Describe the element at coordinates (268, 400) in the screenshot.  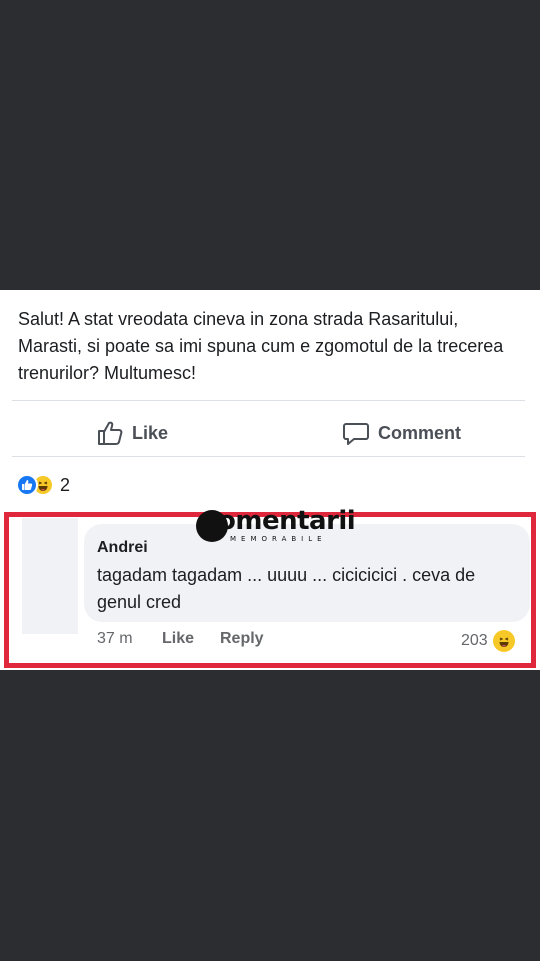
I see `divider-top` at that location.